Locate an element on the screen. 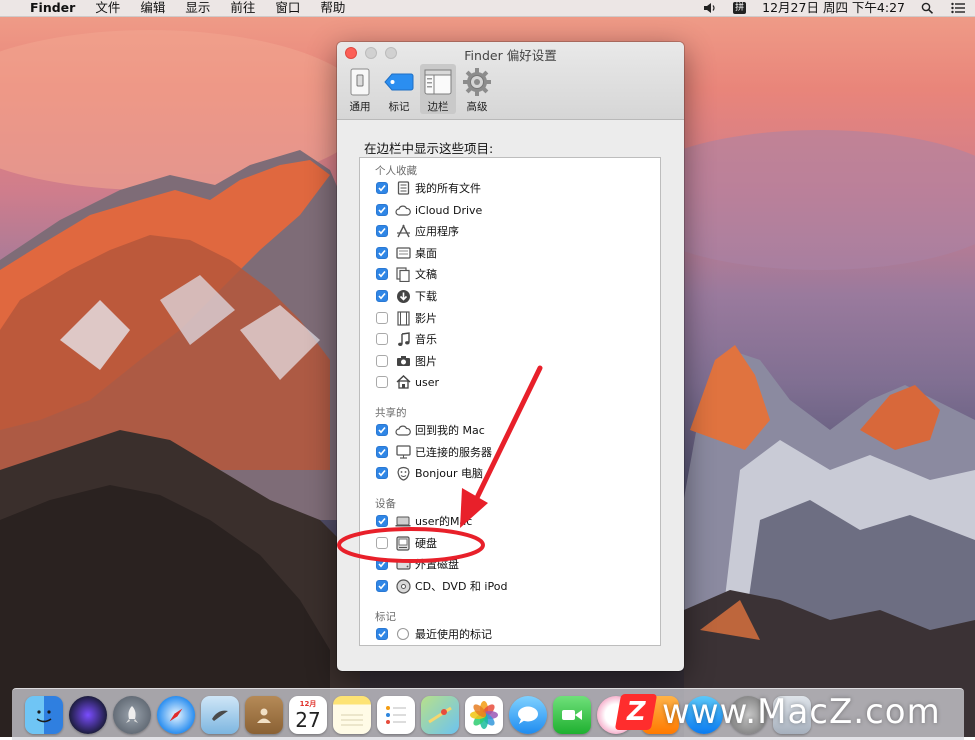  messages-bubble-icon is located at coordinates (528, 715).